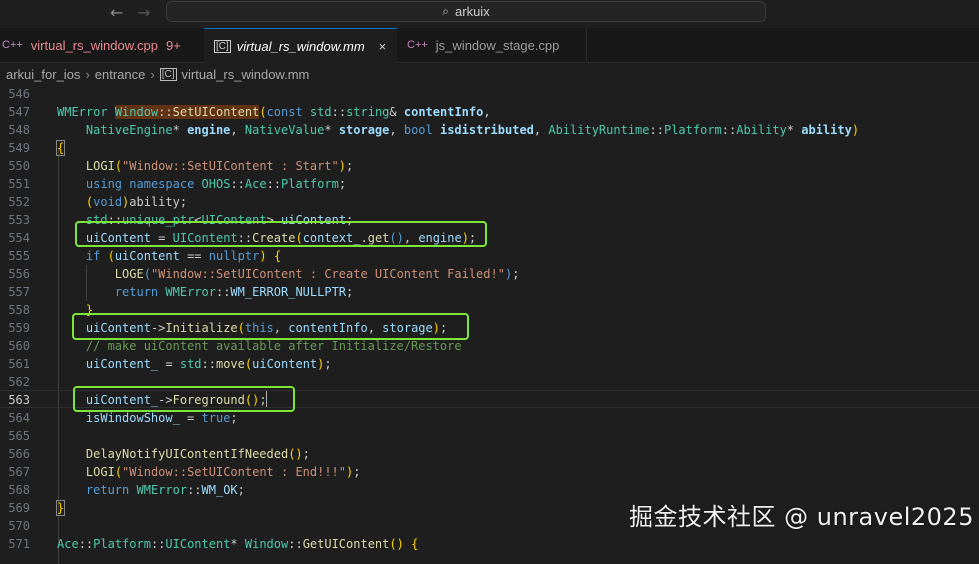 This screenshot has height=564, width=979. Describe the element at coordinates (489, 148) in the screenshot. I see `code-line: 549 {` at that location.